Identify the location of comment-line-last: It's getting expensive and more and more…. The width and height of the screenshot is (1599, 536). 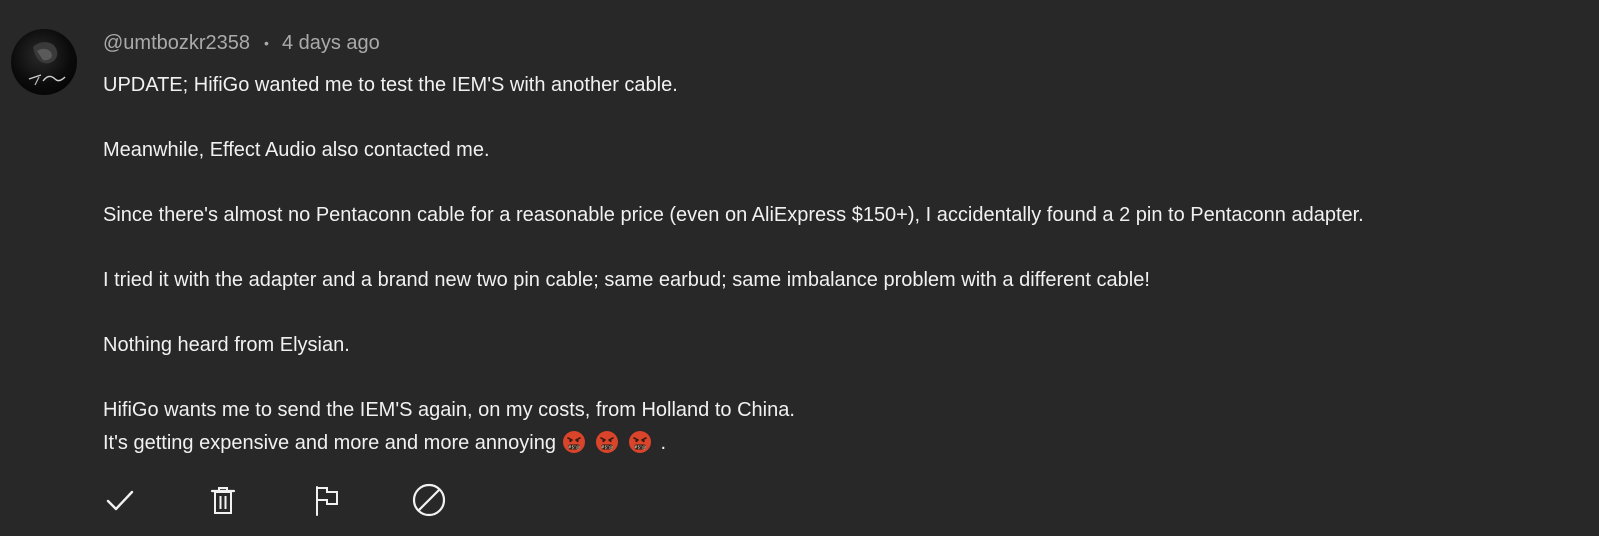
(838, 443).